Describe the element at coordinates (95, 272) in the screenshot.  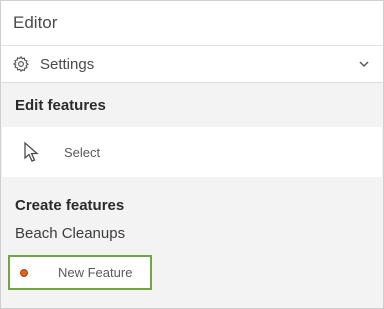
I see `new-feature-label: New Feature` at that location.